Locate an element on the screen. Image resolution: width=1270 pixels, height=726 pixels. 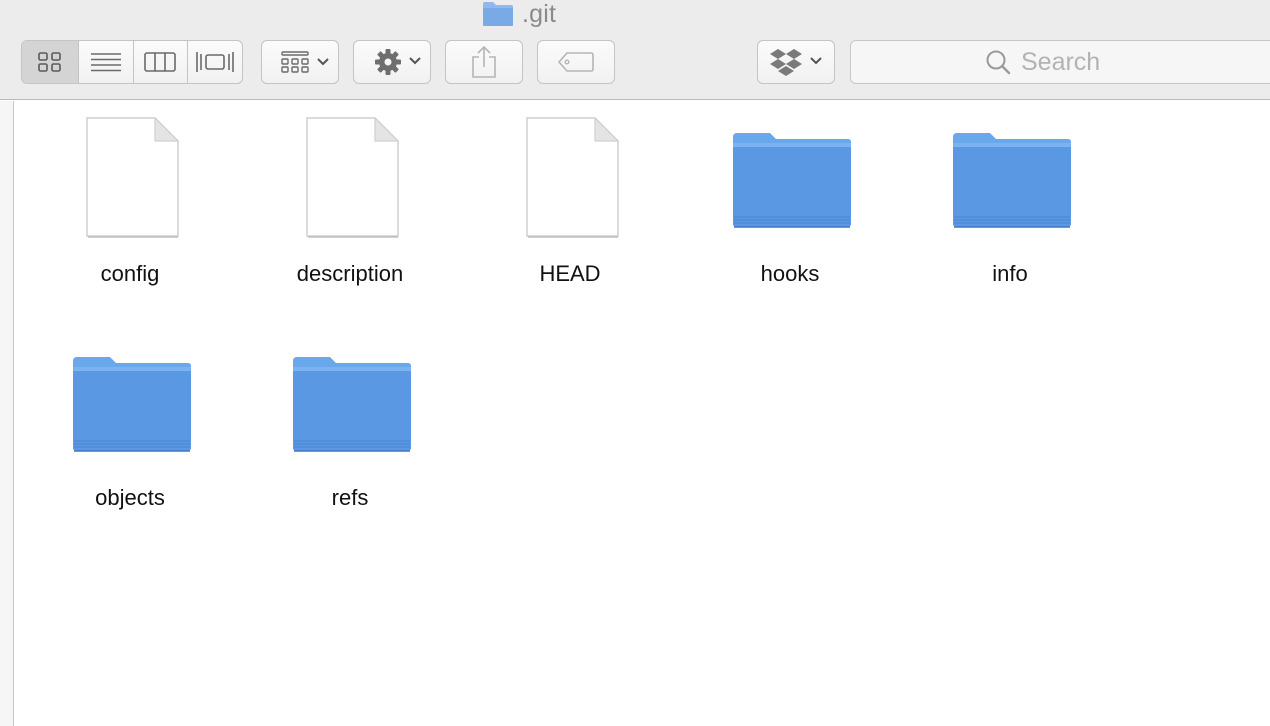
gear-icon is located at coordinates (398, 62).